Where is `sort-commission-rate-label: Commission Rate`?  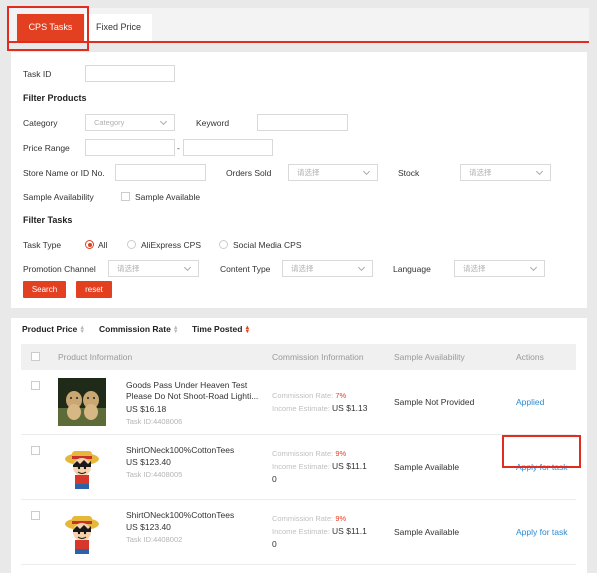 sort-commission-rate-label: Commission Rate is located at coordinates (135, 329).